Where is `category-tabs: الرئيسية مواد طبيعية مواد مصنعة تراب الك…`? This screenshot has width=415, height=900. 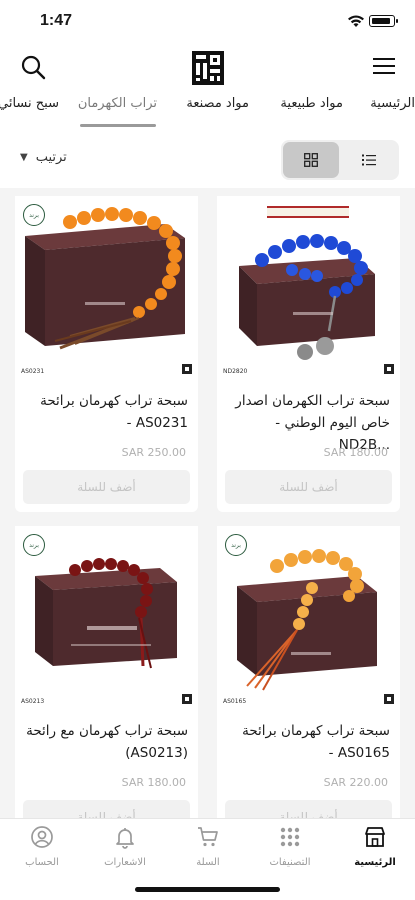
category-tabs: الرئيسية مواد طبيعية مواد مصنعة تراب الك… is located at coordinates (207, 110).